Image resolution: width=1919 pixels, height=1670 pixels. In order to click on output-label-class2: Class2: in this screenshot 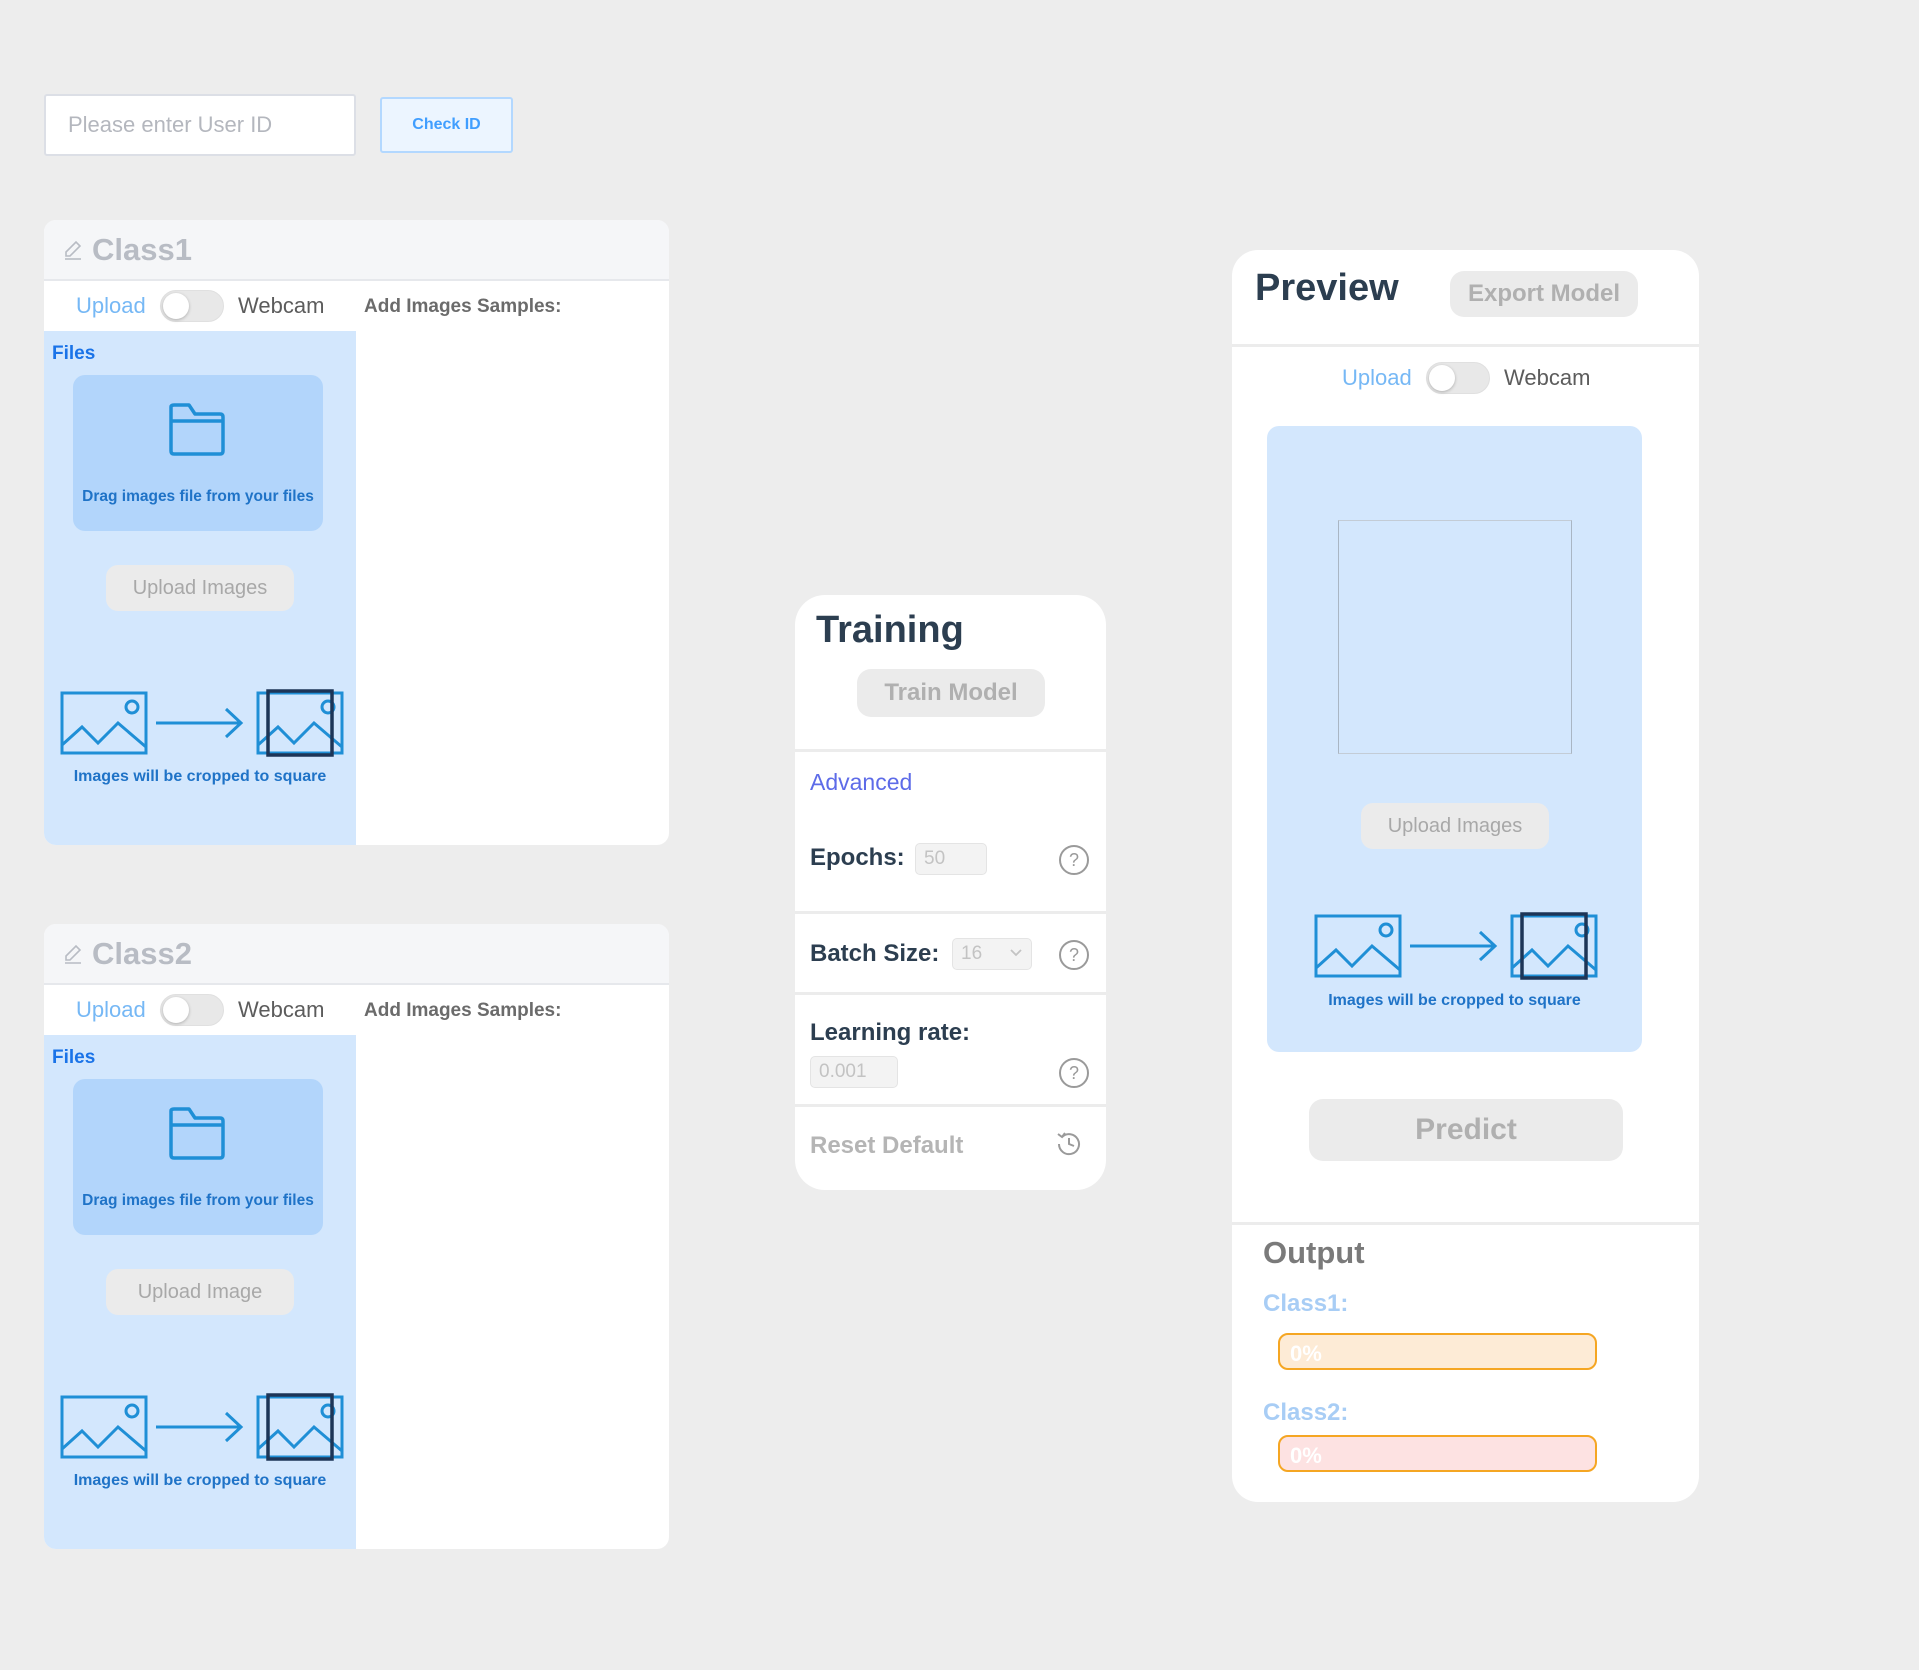, I will do `click(1306, 1412)`.